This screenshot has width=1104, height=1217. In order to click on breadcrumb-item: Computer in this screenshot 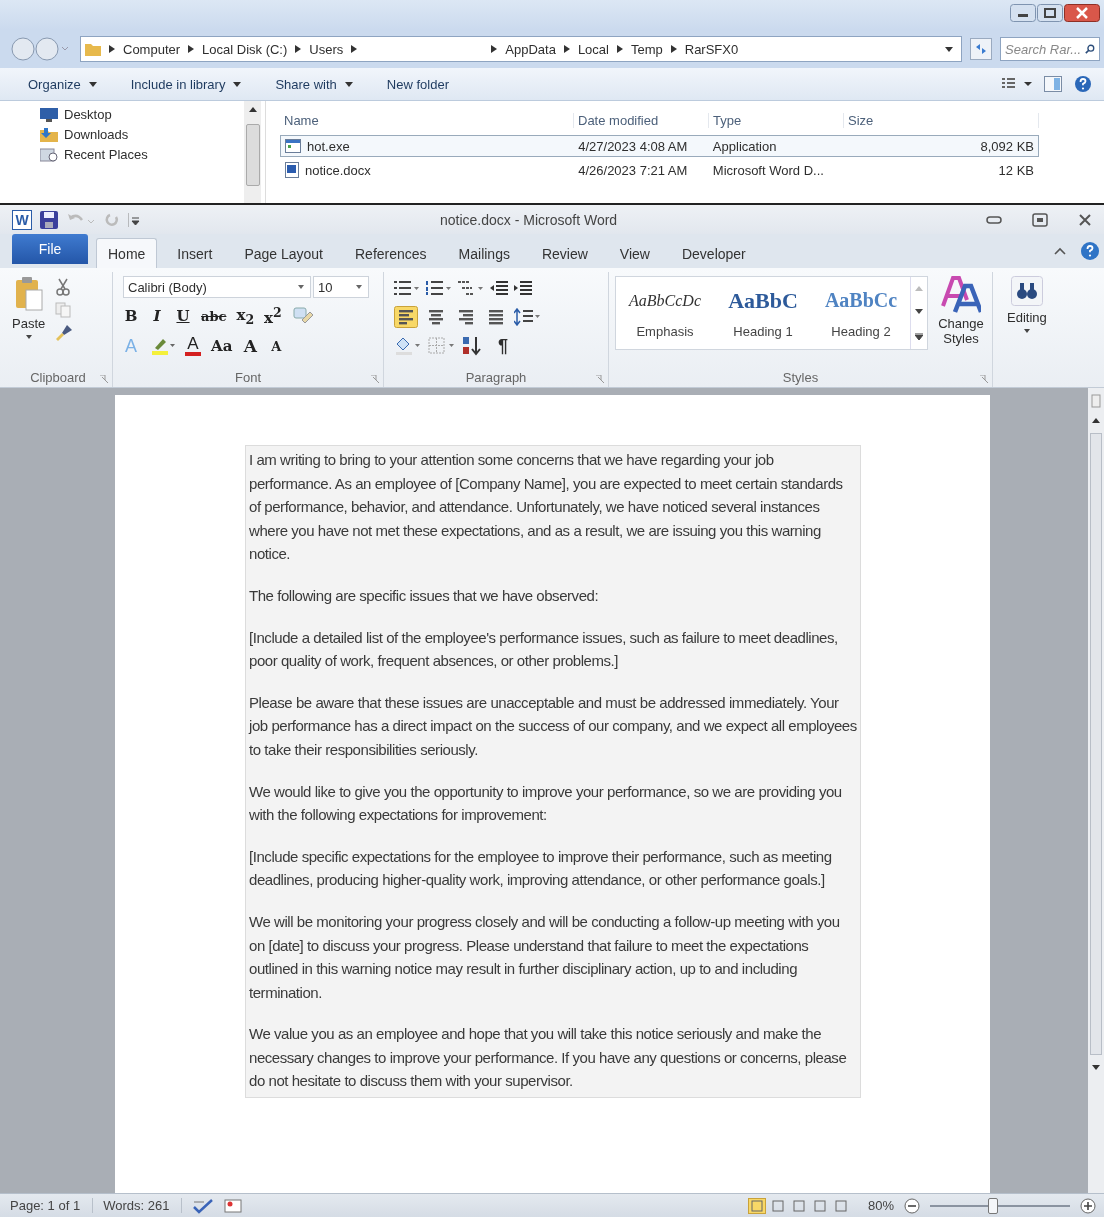, I will do `click(152, 49)`.